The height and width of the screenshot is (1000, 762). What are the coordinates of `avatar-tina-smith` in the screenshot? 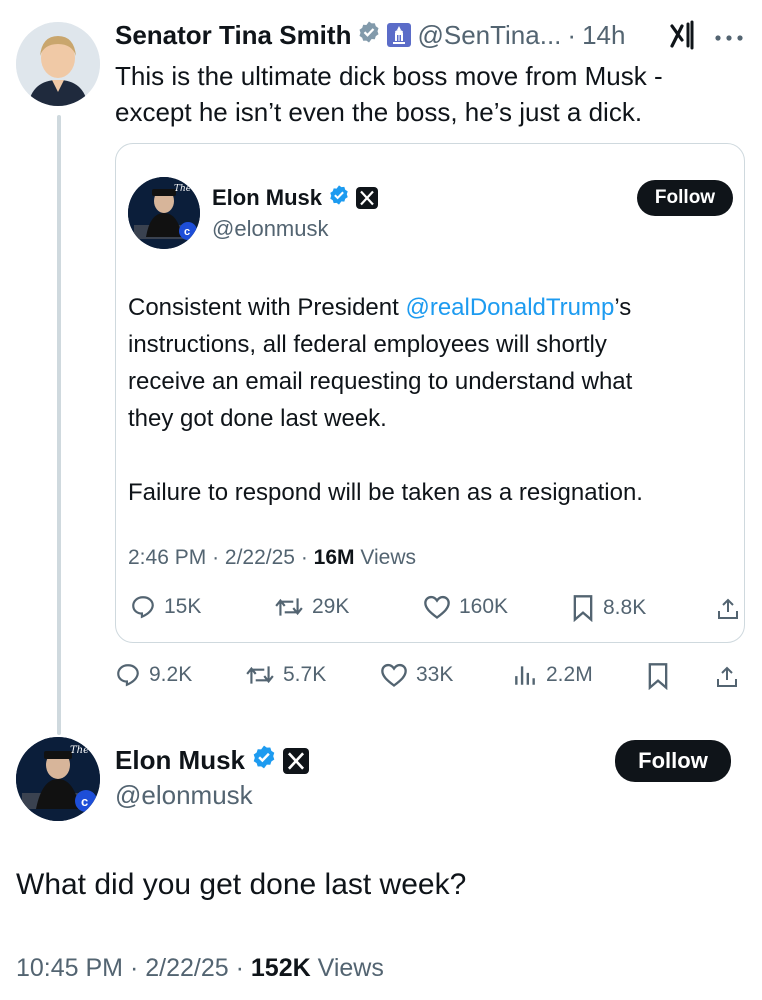 It's located at (58, 64).